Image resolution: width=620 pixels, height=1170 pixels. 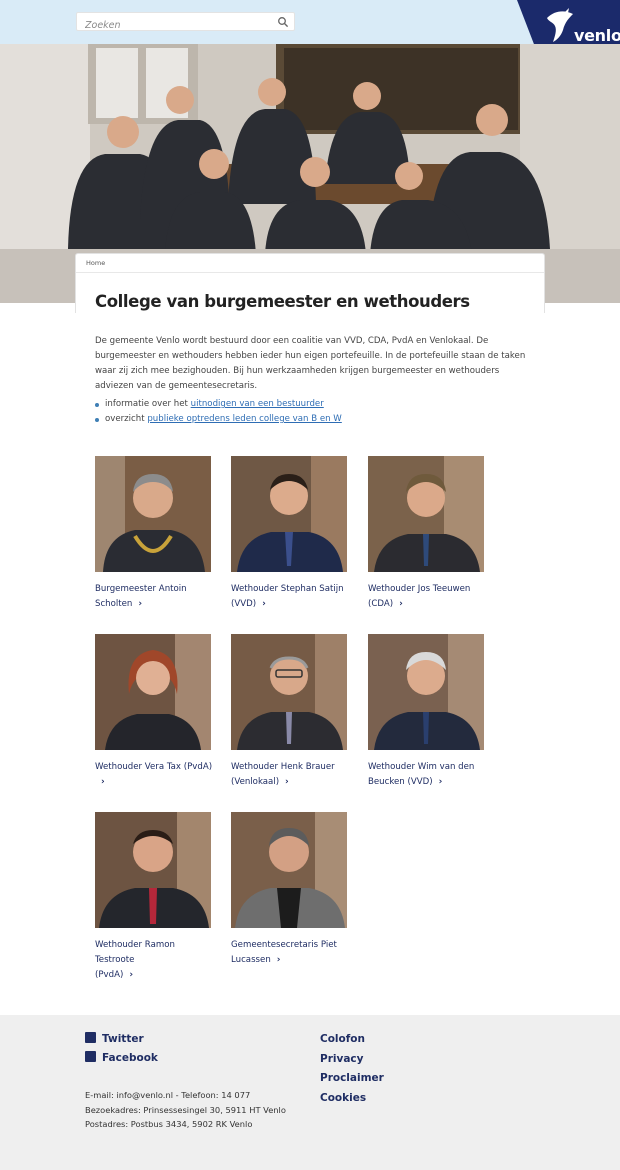 I want to click on person-link: Wethouder Wim van den Beucken (VVD) ›, so click(x=428, y=775).